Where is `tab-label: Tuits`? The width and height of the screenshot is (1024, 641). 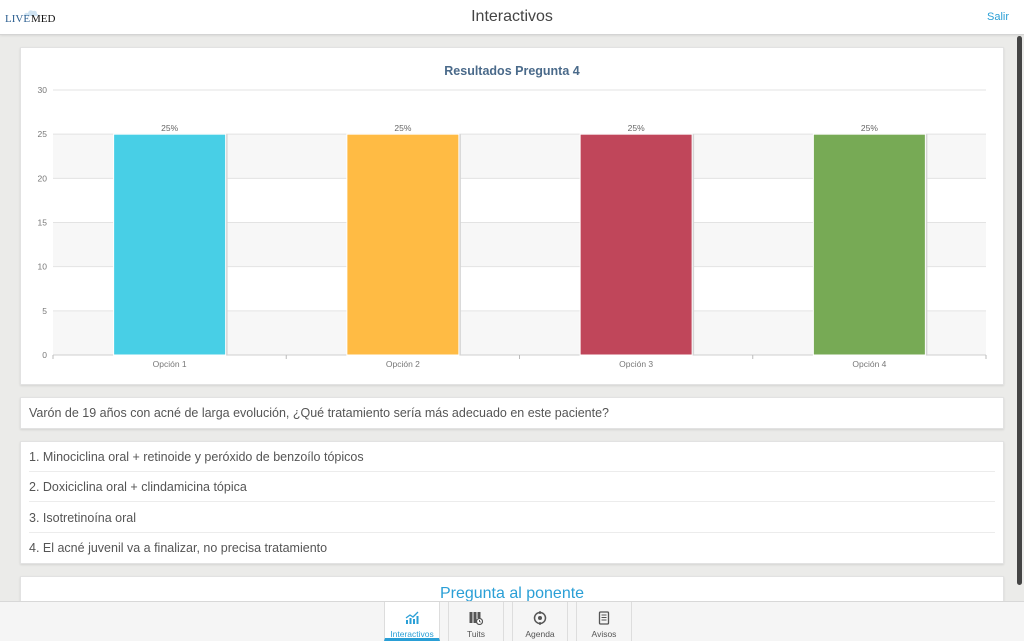 tab-label: Tuits is located at coordinates (476, 634).